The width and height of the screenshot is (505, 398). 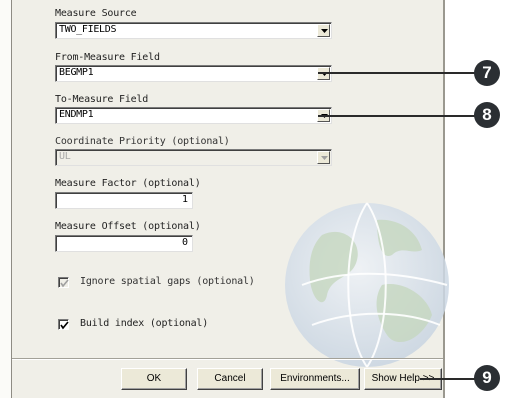 What do you see at coordinates (184, 242) in the screenshot?
I see `measure-offset-value: 0` at bounding box center [184, 242].